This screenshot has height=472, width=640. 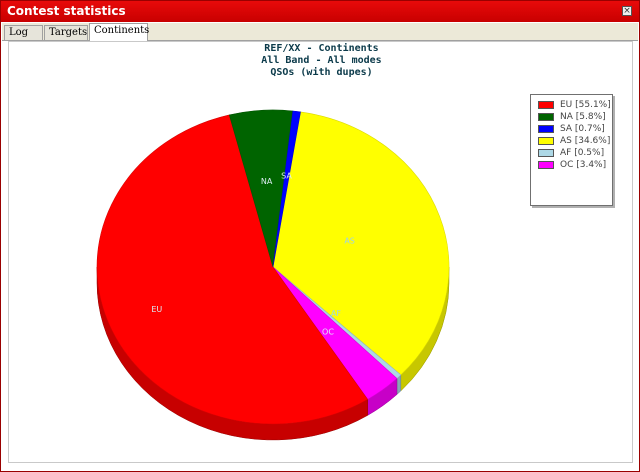 I want to click on tab-log: Log, so click(x=23, y=32).